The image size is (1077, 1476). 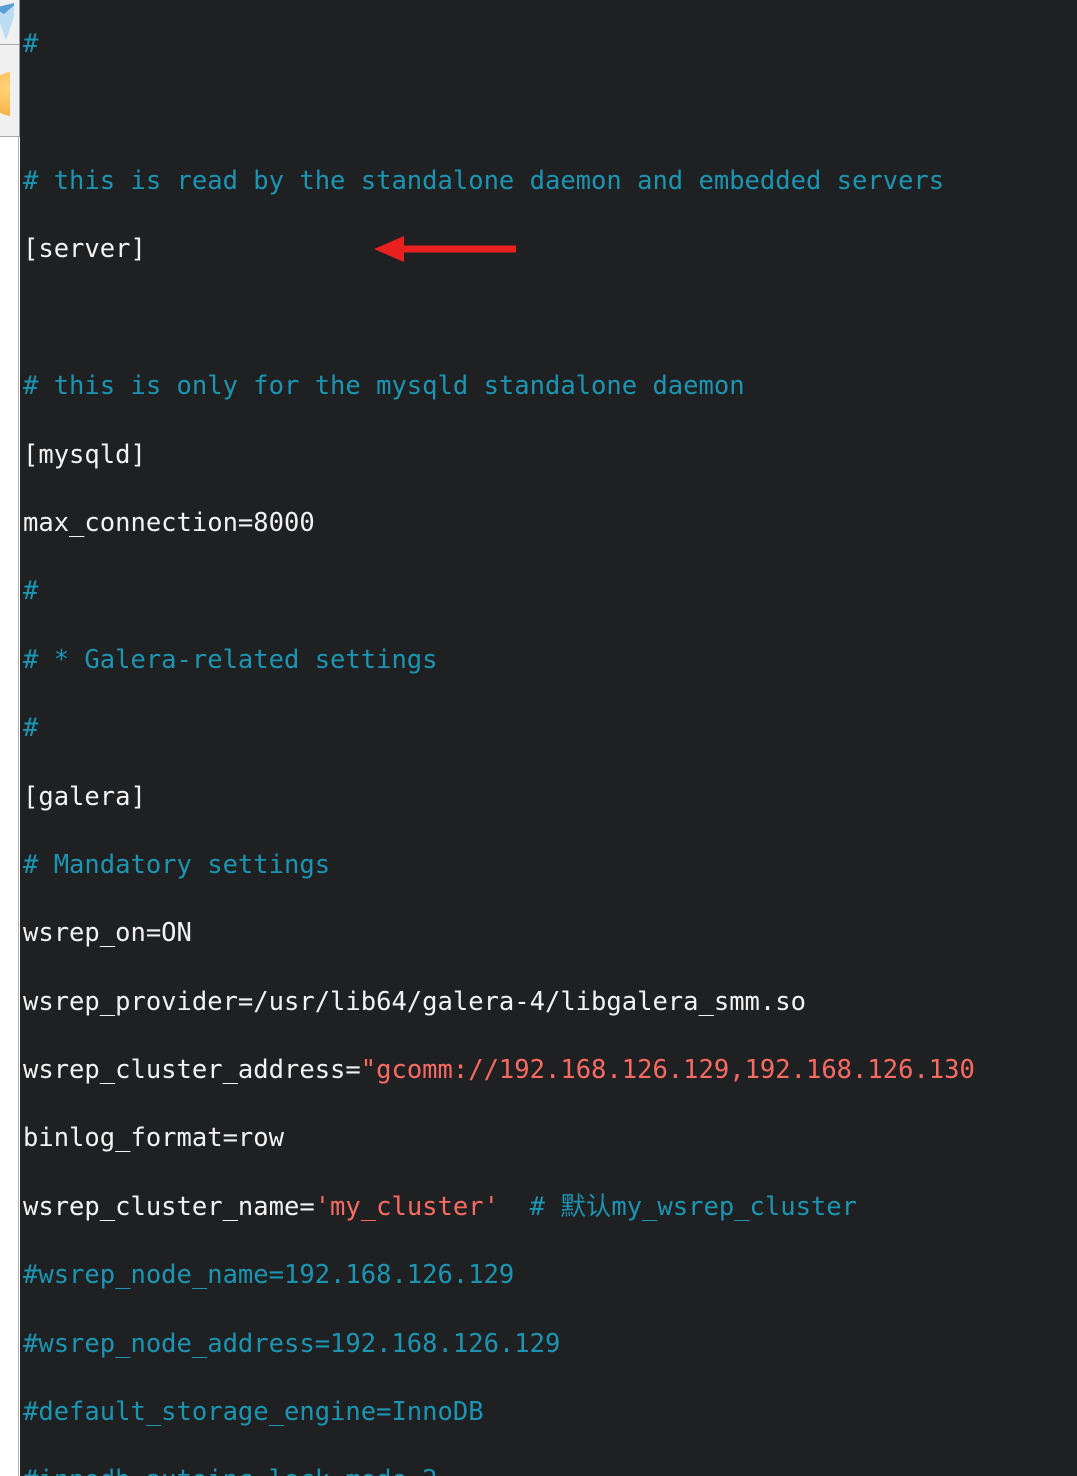 I want to click on line-text: wsrep_on=ON, so click(x=107, y=933).